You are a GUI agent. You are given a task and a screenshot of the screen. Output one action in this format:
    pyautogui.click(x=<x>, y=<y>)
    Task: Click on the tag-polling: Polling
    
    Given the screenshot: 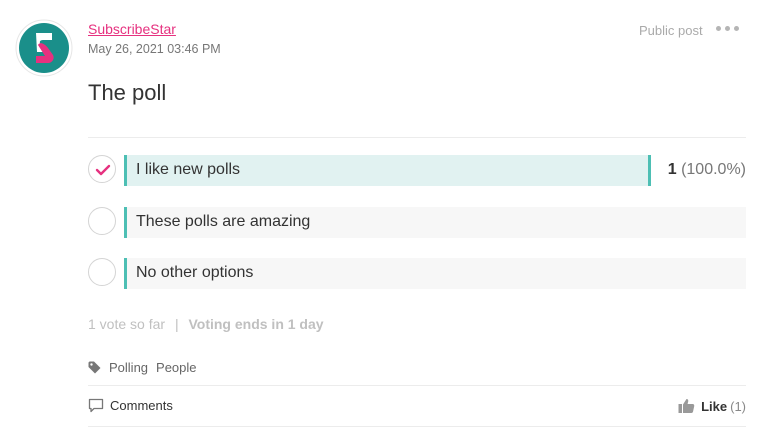 What is the action you would take?
    pyautogui.click(x=128, y=367)
    